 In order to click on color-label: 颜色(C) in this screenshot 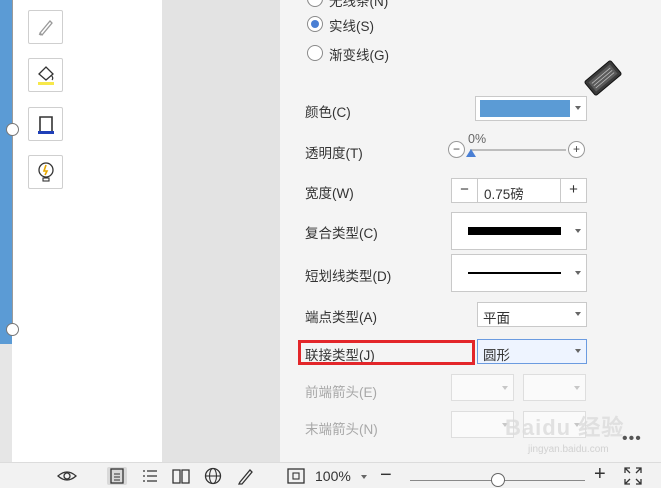, I will do `click(328, 112)`.